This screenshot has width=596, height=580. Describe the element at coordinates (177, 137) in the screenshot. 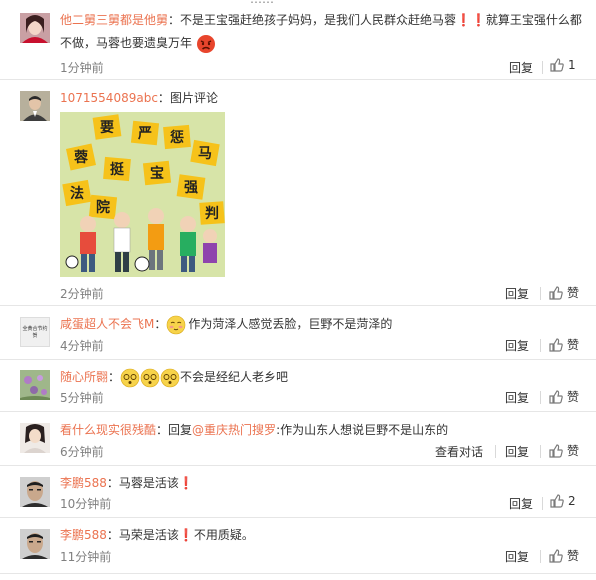

I see `sign-char: 惩` at that location.